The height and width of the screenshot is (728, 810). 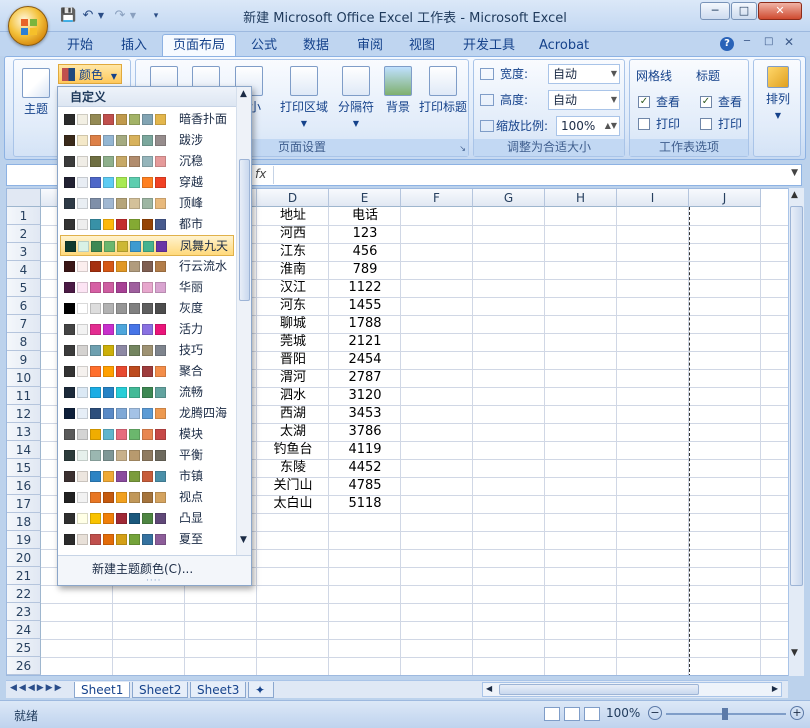 What do you see at coordinates (365, 504) in the screenshot?
I see `cell-phone: 5118` at bounding box center [365, 504].